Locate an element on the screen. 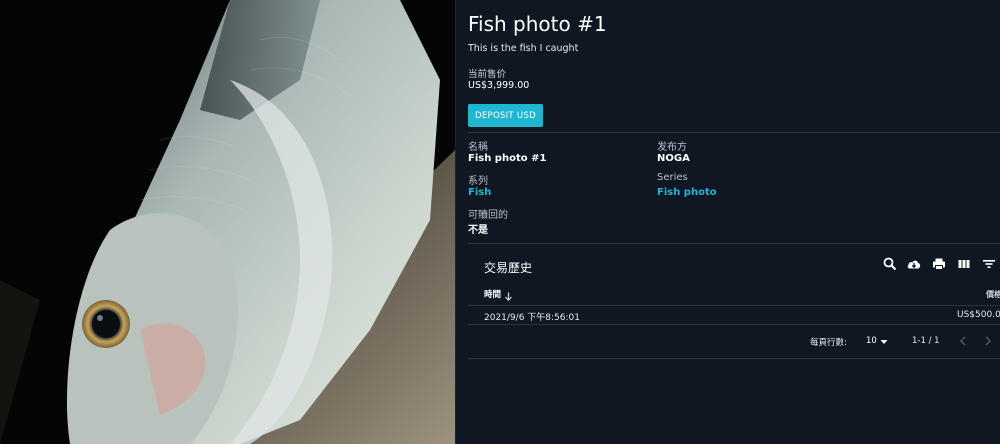 This screenshot has height=444, width=1000. caret-down-icon is located at coordinates (884, 341).